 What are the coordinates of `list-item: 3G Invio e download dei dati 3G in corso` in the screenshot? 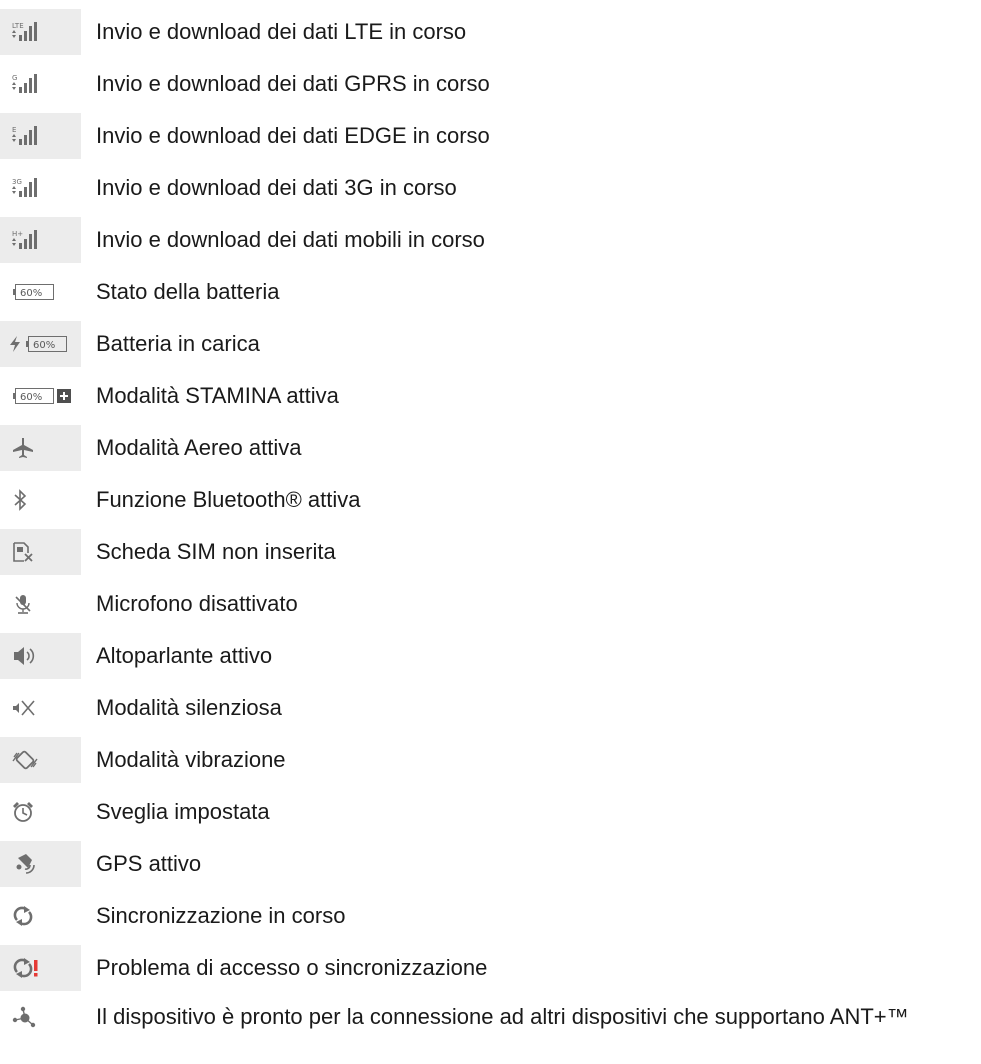 It's located at (490, 188).